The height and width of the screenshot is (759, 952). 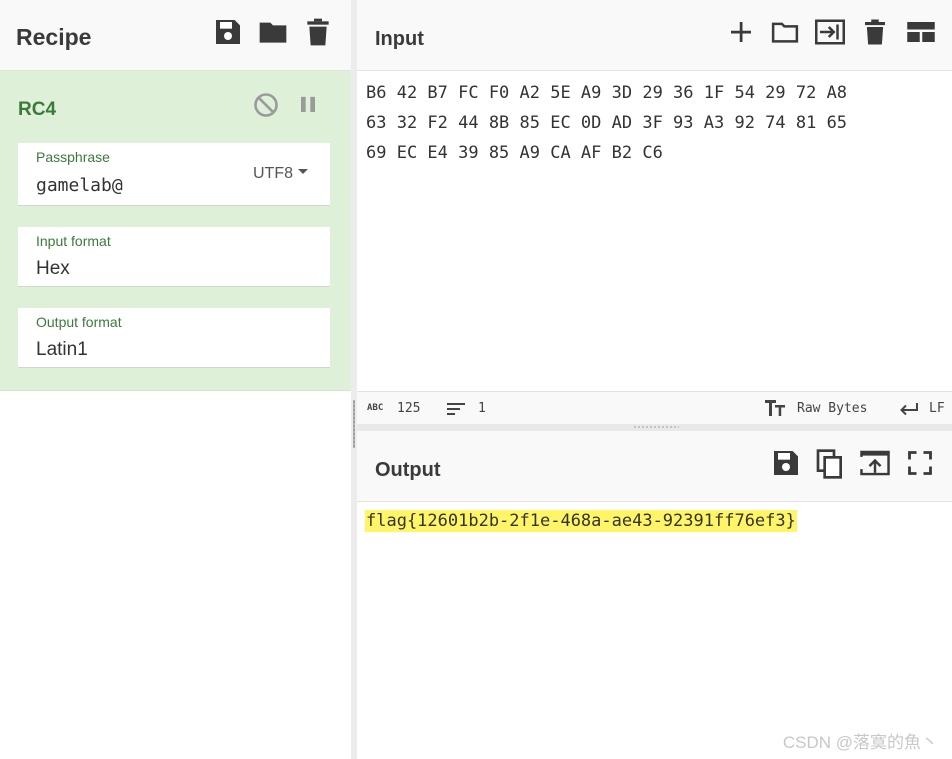 I want to click on input-format-label: Input format, so click(x=73, y=241).